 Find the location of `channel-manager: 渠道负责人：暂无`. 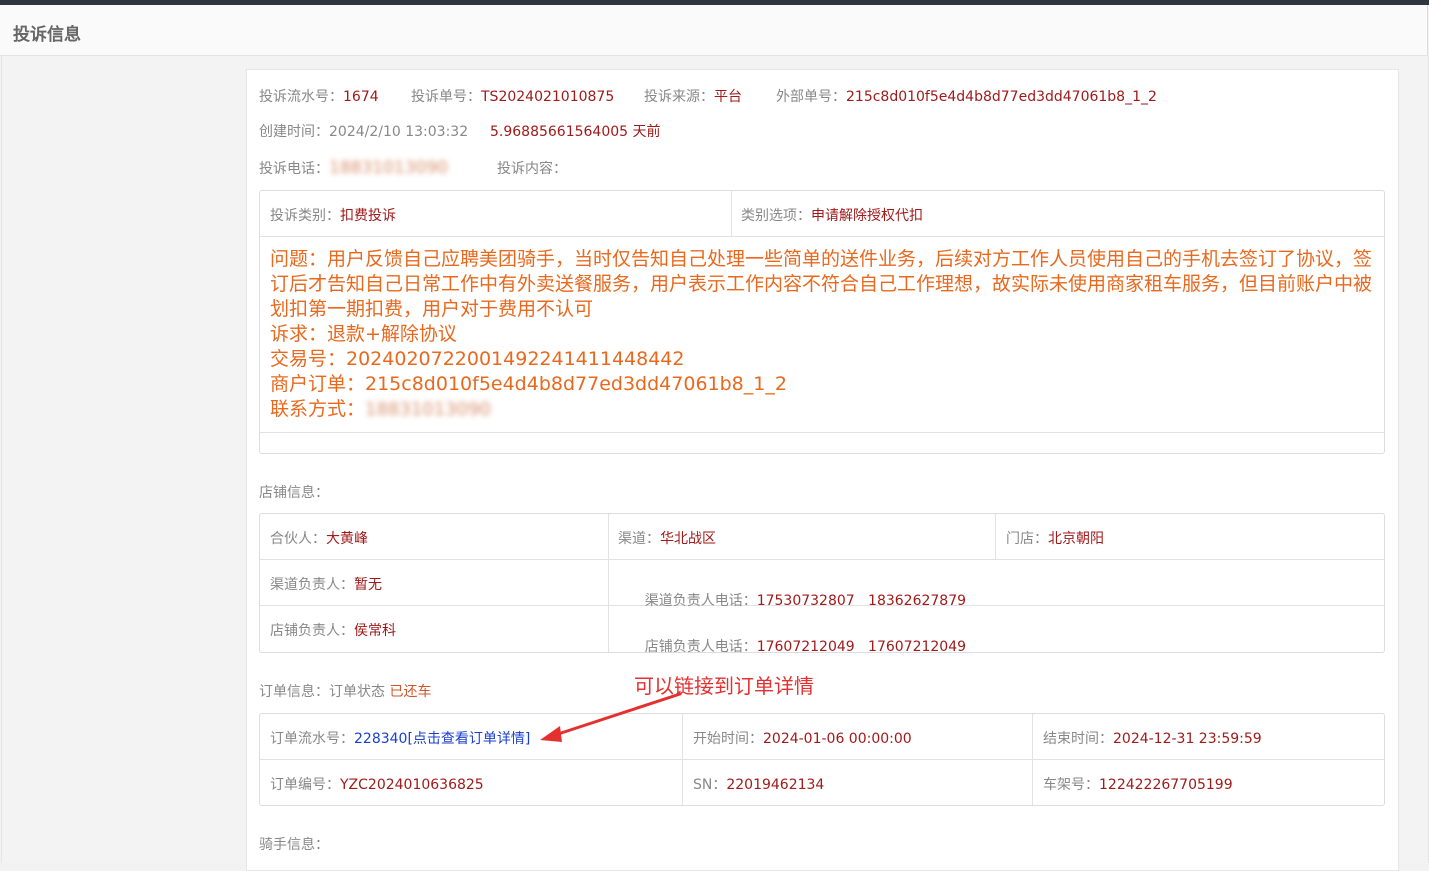

channel-manager: 渠道负责人：暂无 is located at coordinates (326, 585).